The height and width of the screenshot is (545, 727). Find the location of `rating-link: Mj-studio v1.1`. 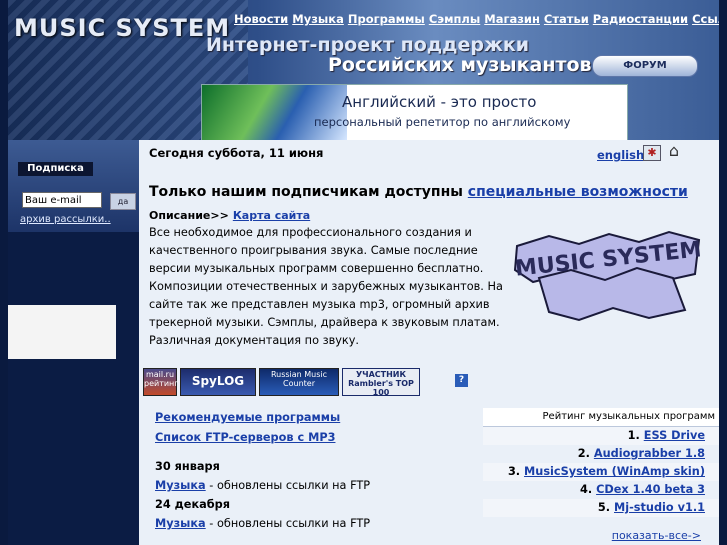

rating-link: Mj-studio v1.1 is located at coordinates (659, 507).